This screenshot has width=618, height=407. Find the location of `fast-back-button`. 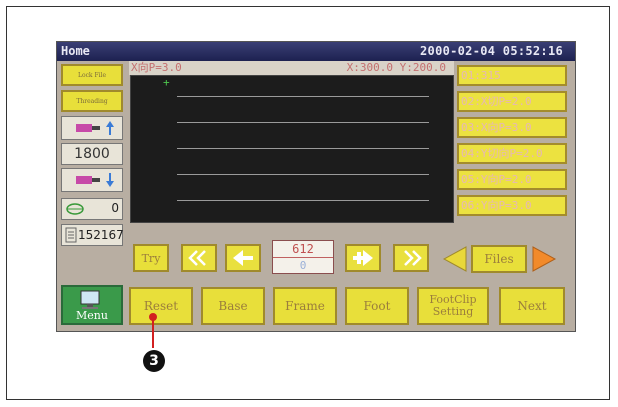

fast-back-button is located at coordinates (199, 258).